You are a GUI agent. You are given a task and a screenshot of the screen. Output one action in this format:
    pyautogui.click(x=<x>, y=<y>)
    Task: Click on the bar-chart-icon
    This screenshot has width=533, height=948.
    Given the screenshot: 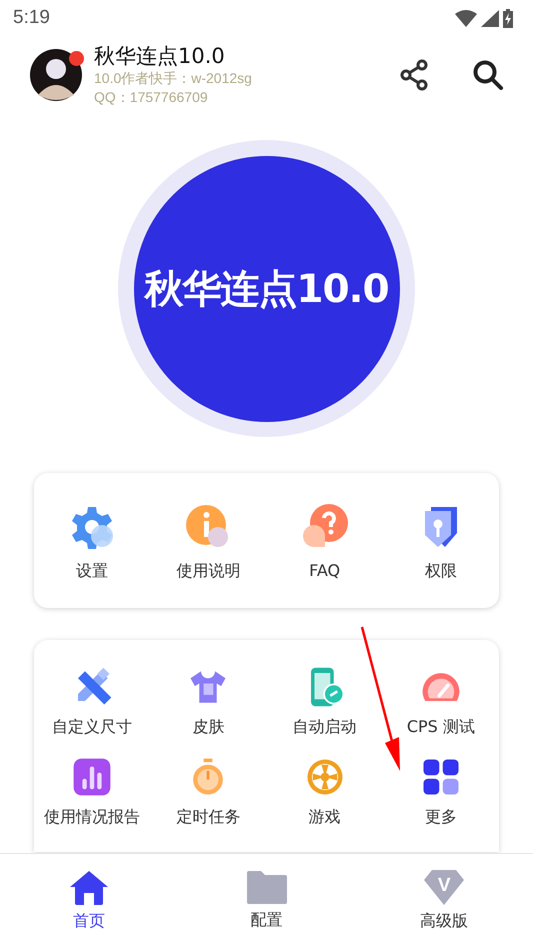 What is the action you would take?
    pyautogui.click(x=92, y=777)
    